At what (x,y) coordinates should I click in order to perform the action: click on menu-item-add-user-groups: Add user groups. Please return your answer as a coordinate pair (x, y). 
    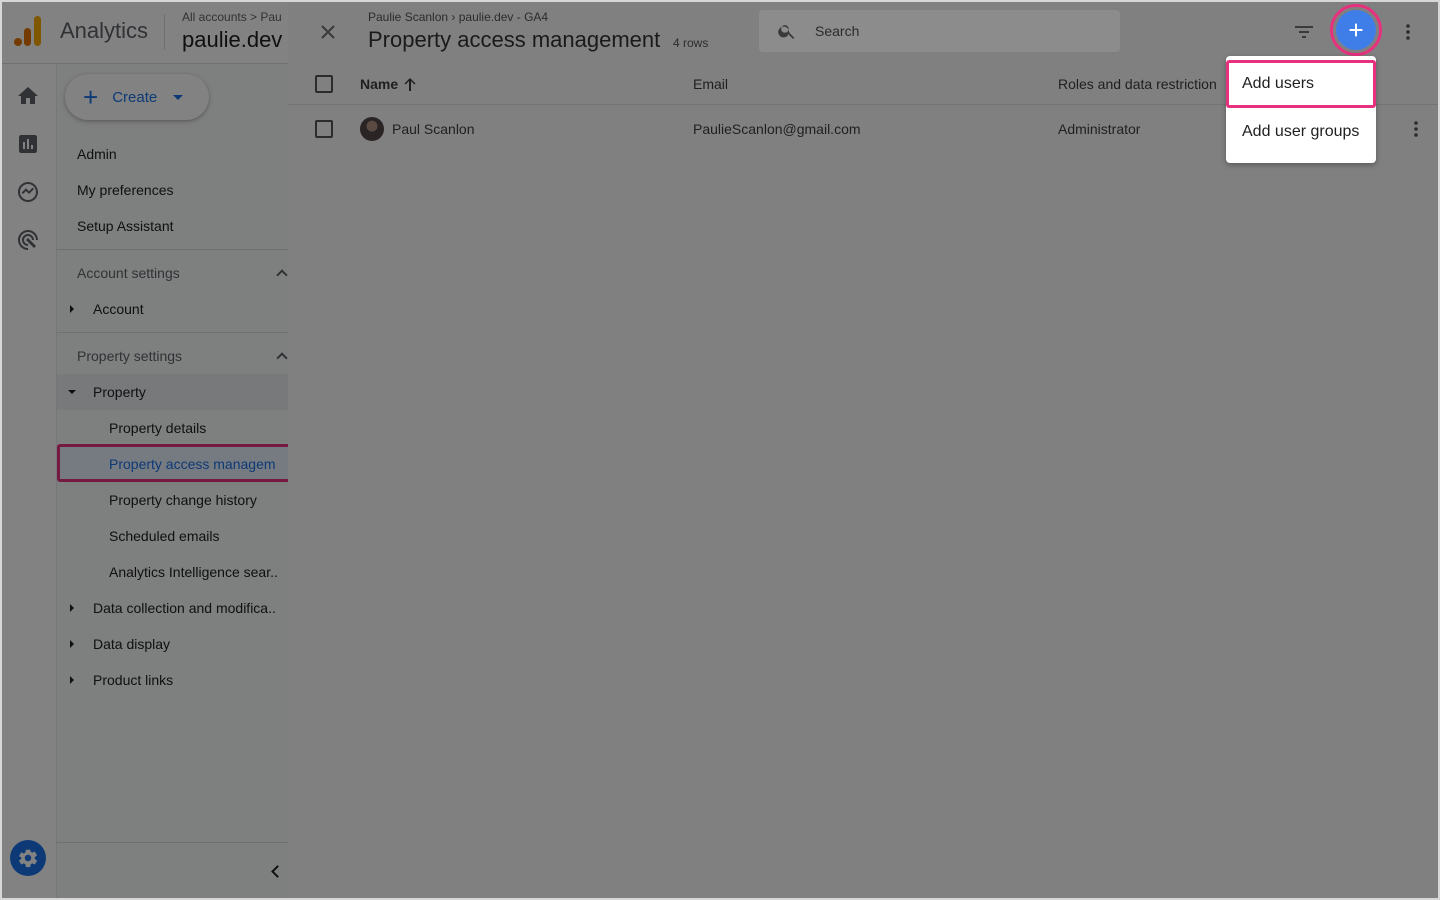
    Looking at the image, I should click on (1301, 132).